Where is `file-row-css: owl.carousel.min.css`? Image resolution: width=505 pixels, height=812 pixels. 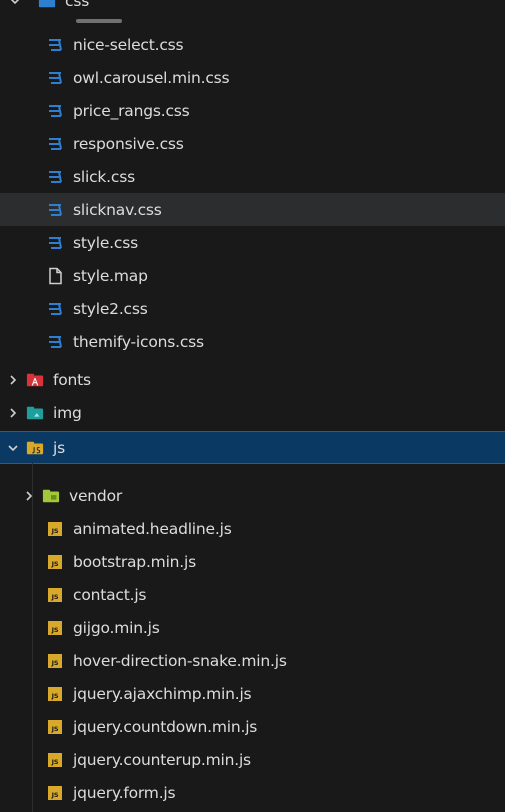 file-row-css: owl.carousel.min.css is located at coordinates (252, 77).